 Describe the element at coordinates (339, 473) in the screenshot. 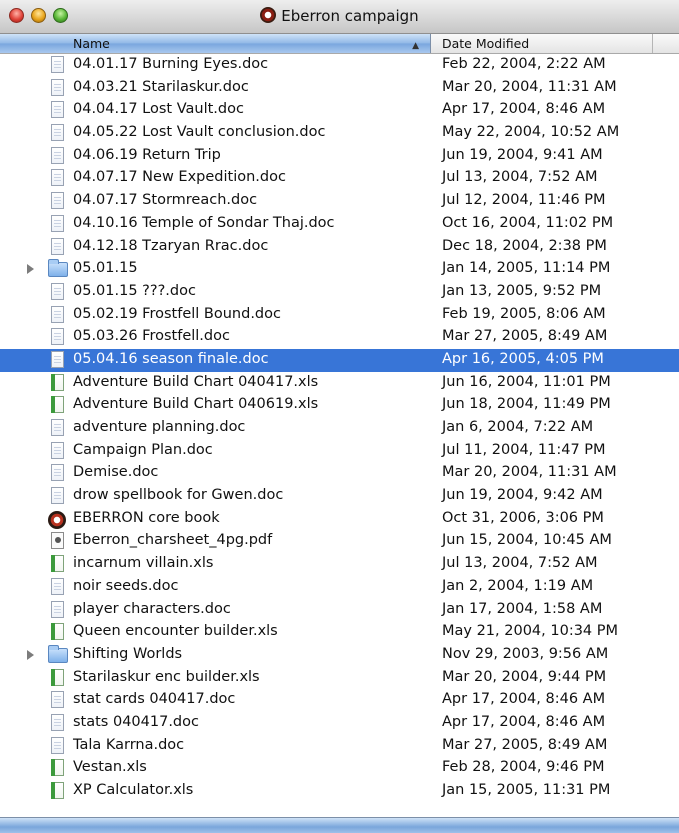

I see `file-row: Demise.doc Mar 20, 2004, 11:31 AM` at that location.